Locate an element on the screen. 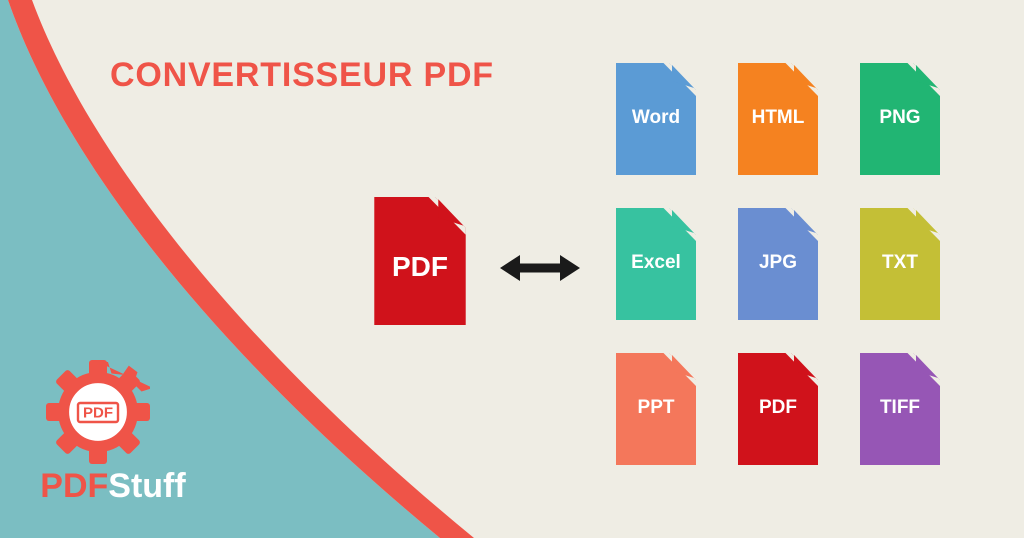 The height and width of the screenshot is (538, 1024). brand-wordmark-primary: PDF is located at coordinates (74, 486).